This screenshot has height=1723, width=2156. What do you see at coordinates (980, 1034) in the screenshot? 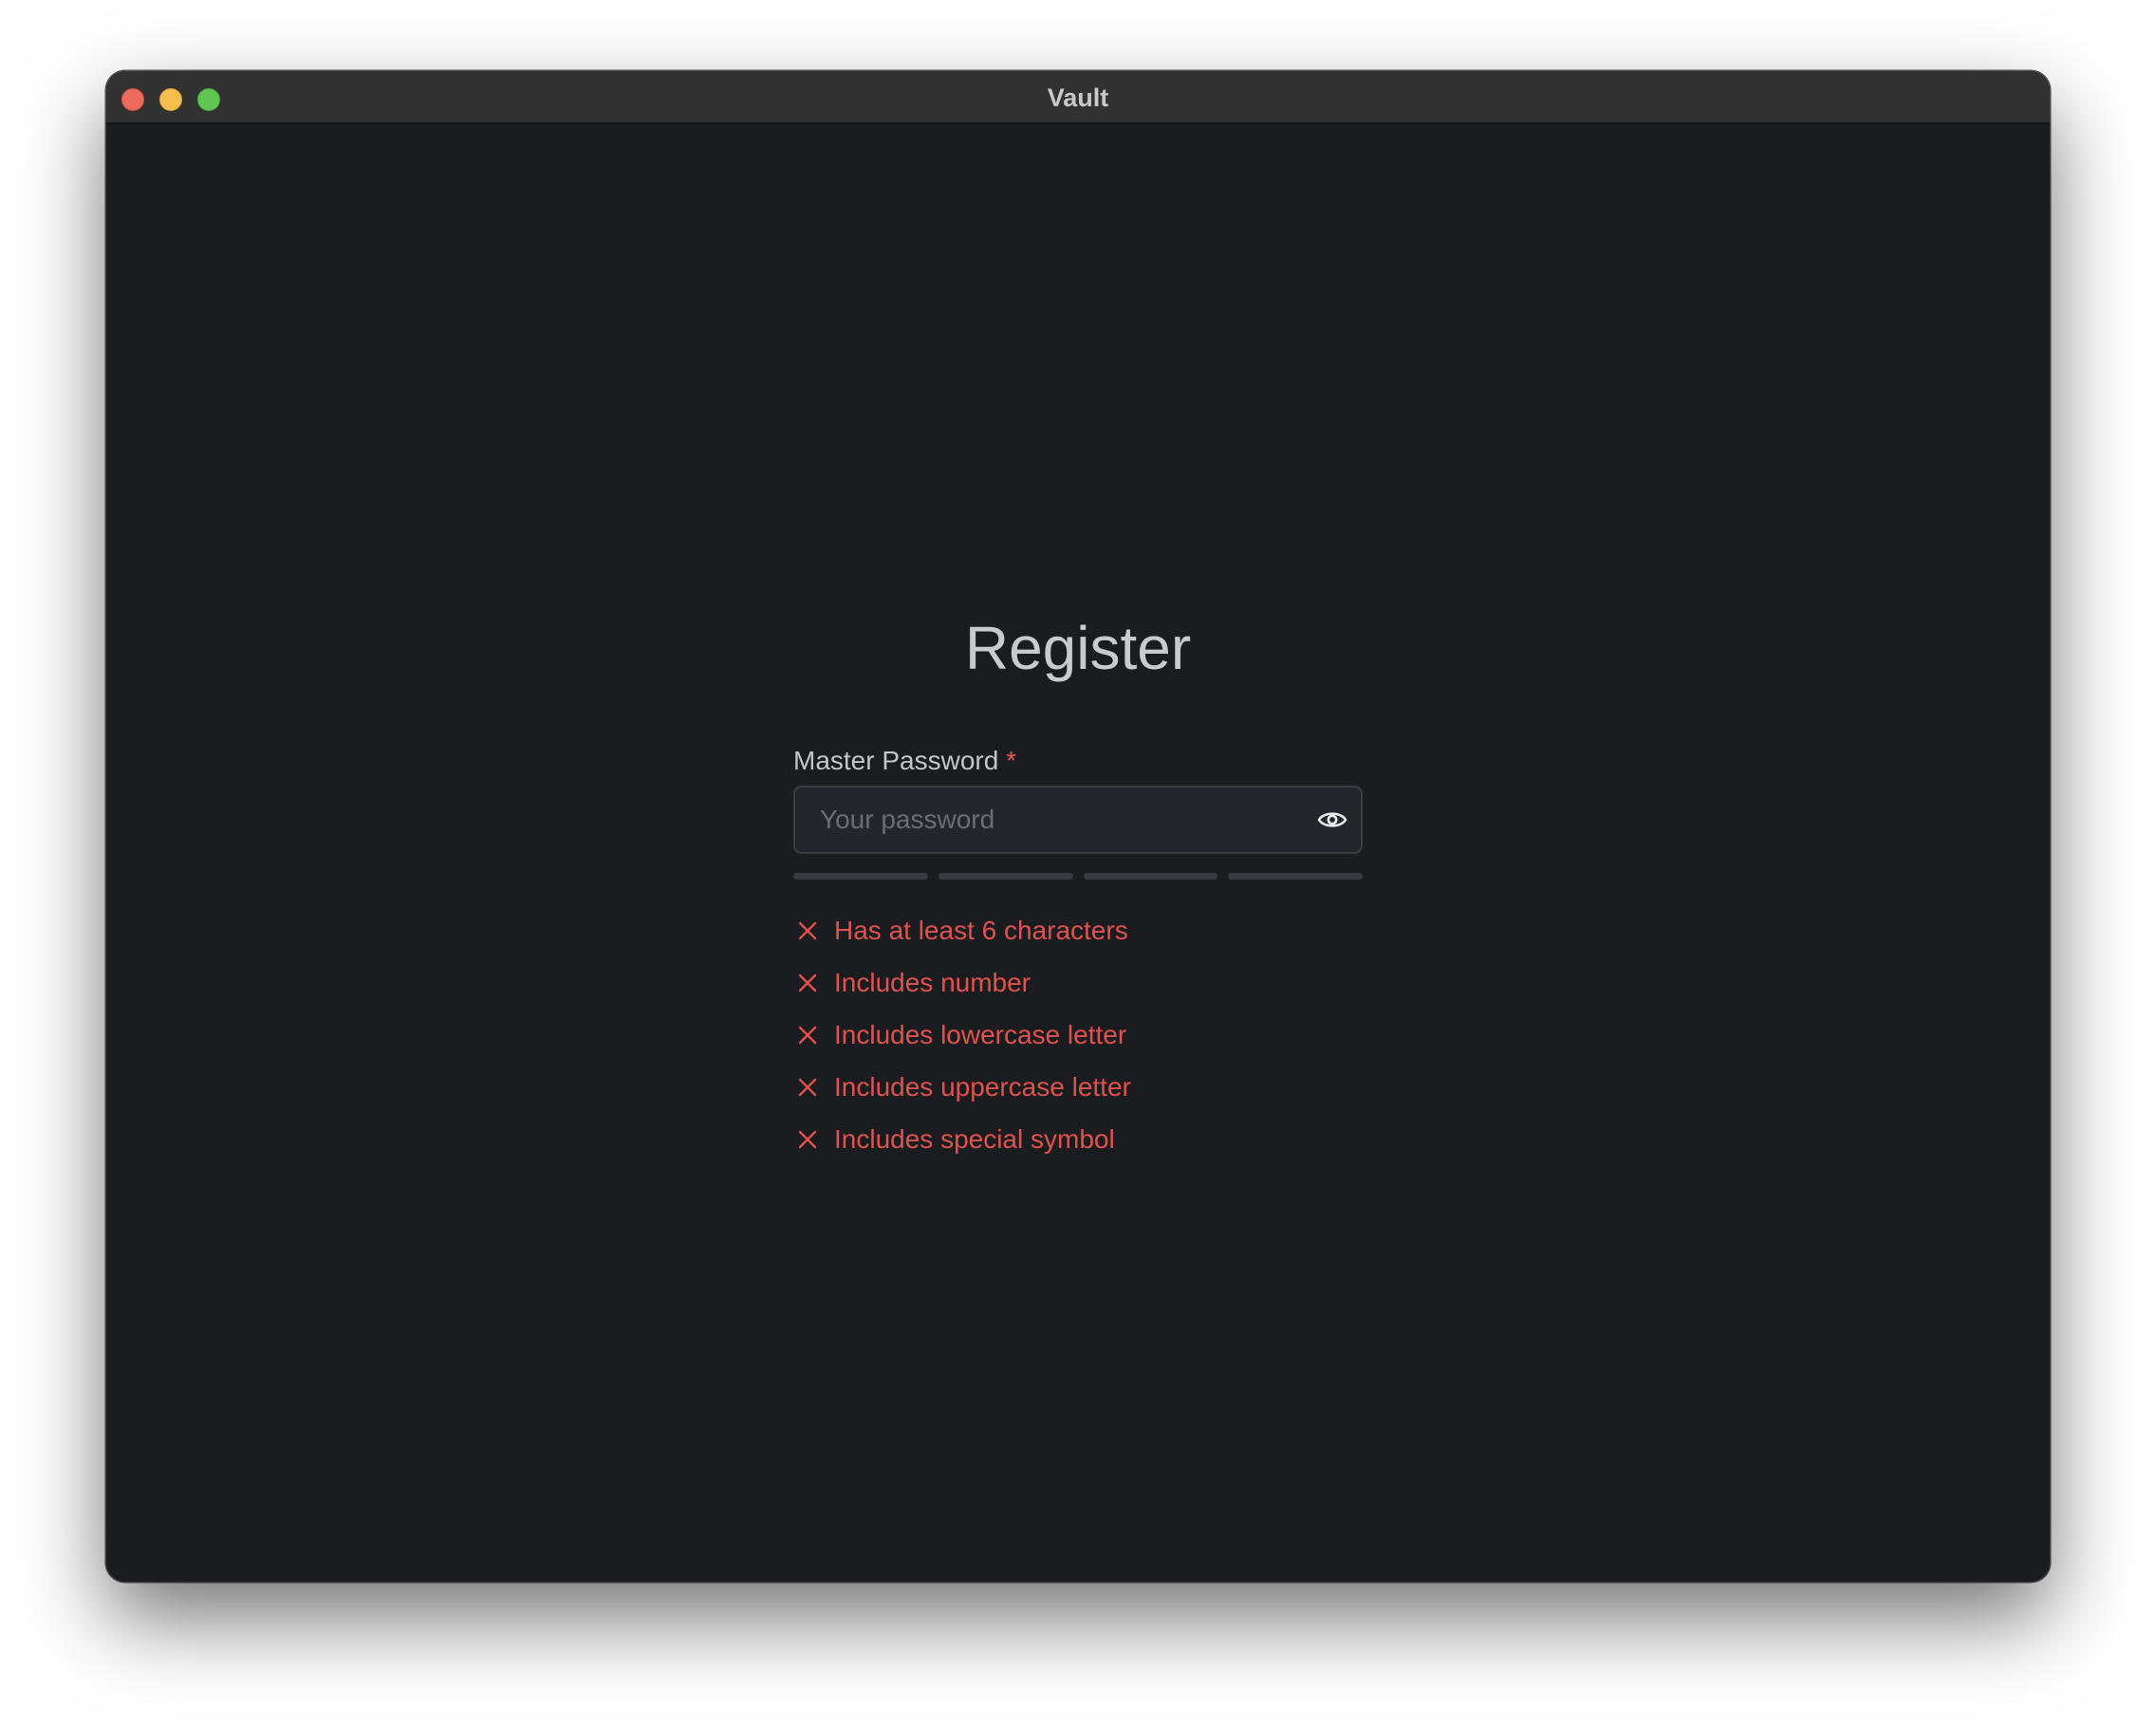
I see `requirement-label: Includes lowercase letter` at bounding box center [980, 1034].